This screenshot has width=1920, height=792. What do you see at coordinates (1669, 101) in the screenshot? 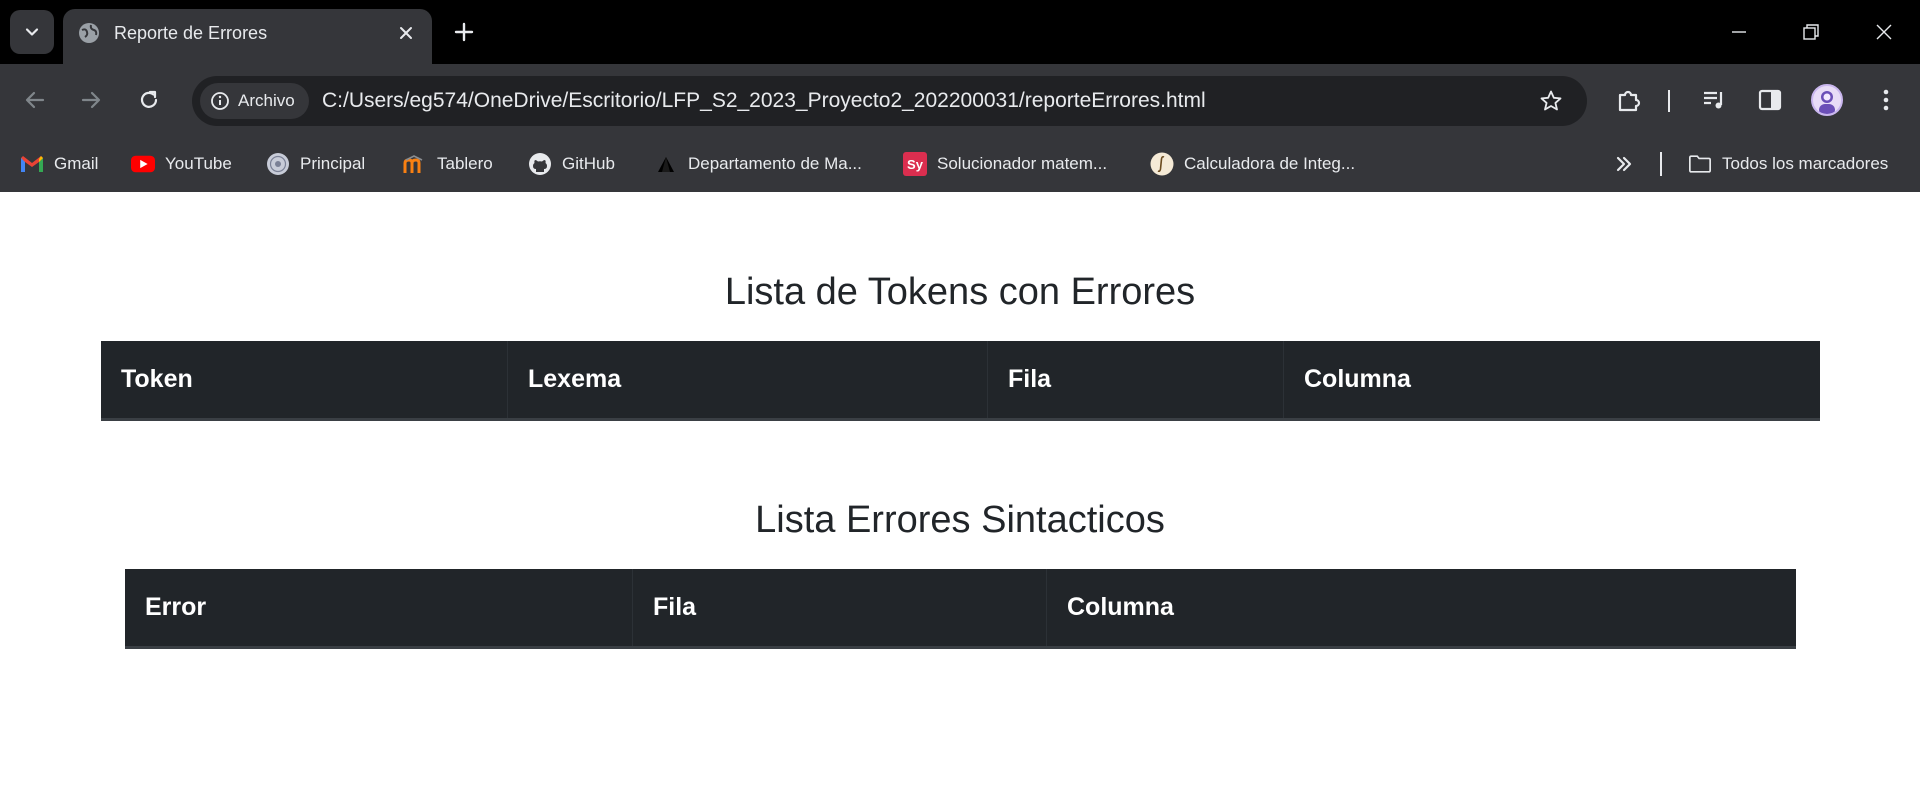
I see `toolbar-divider` at bounding box center [1669, 101].